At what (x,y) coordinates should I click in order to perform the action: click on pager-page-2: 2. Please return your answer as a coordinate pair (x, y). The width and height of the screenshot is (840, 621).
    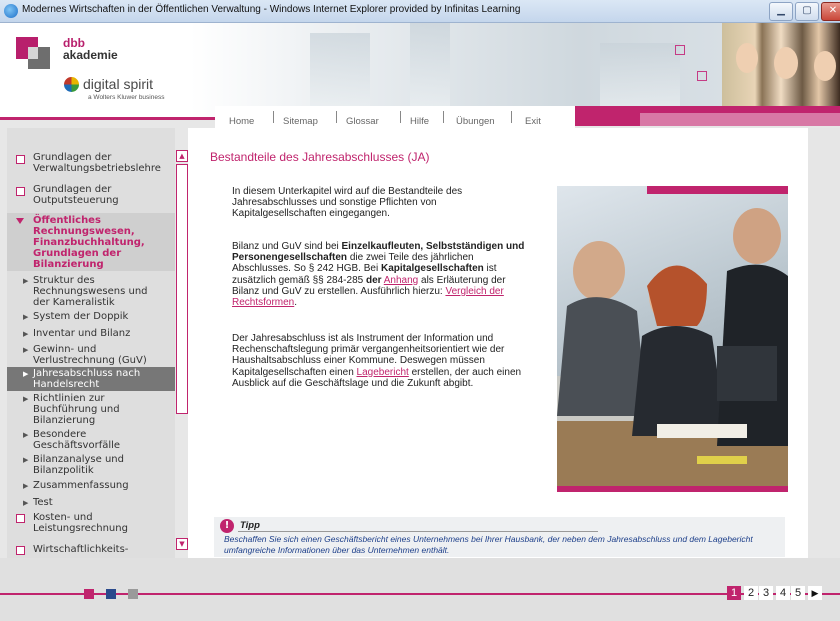
    Looking at the image, I should click on (751, 593).